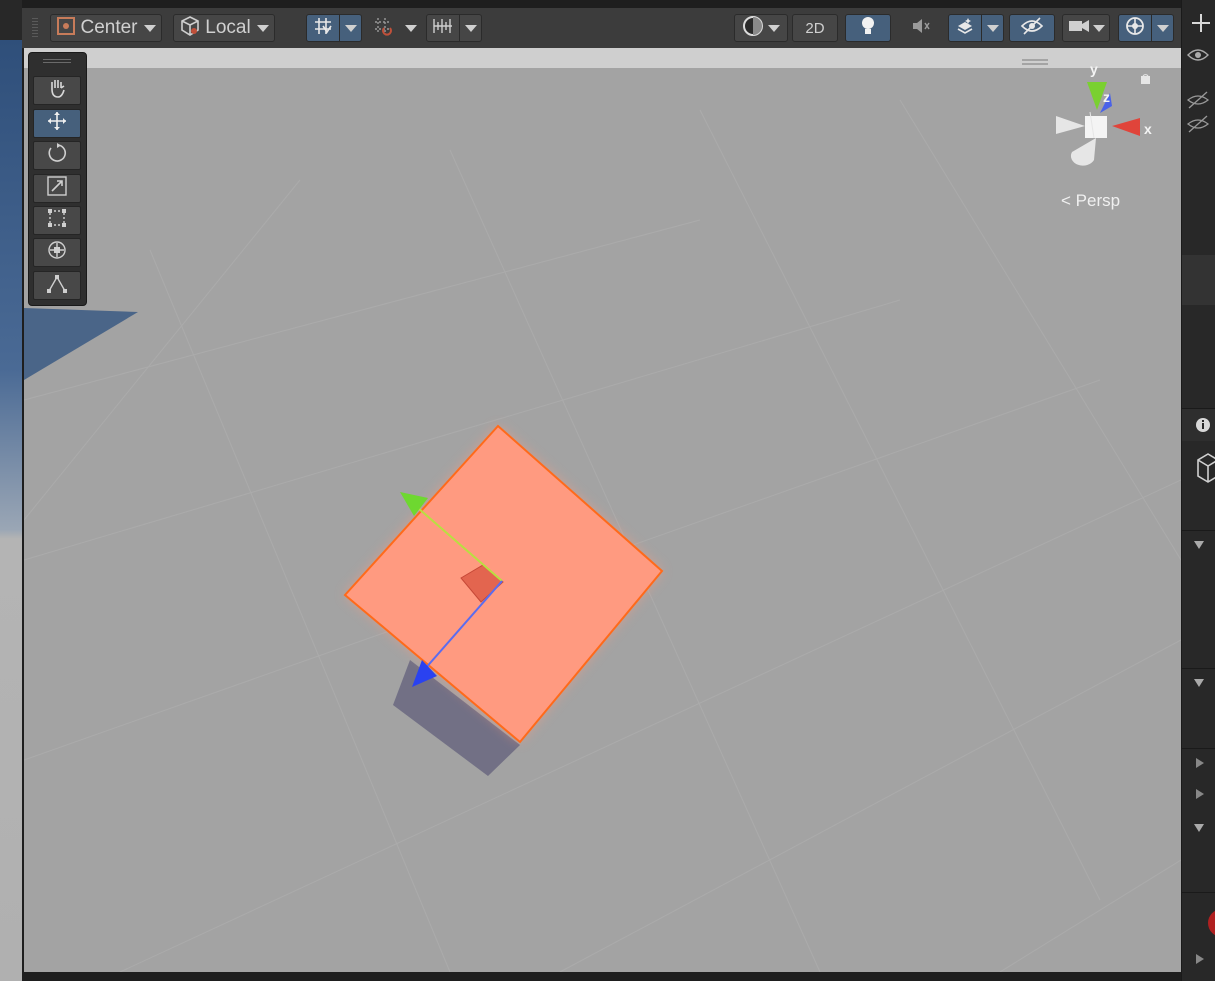 The width and height of the screenshot is (1215, 981). Describe the element at coordinates (66, 28) in the screenshot. I see `pivot-icon` at that location.